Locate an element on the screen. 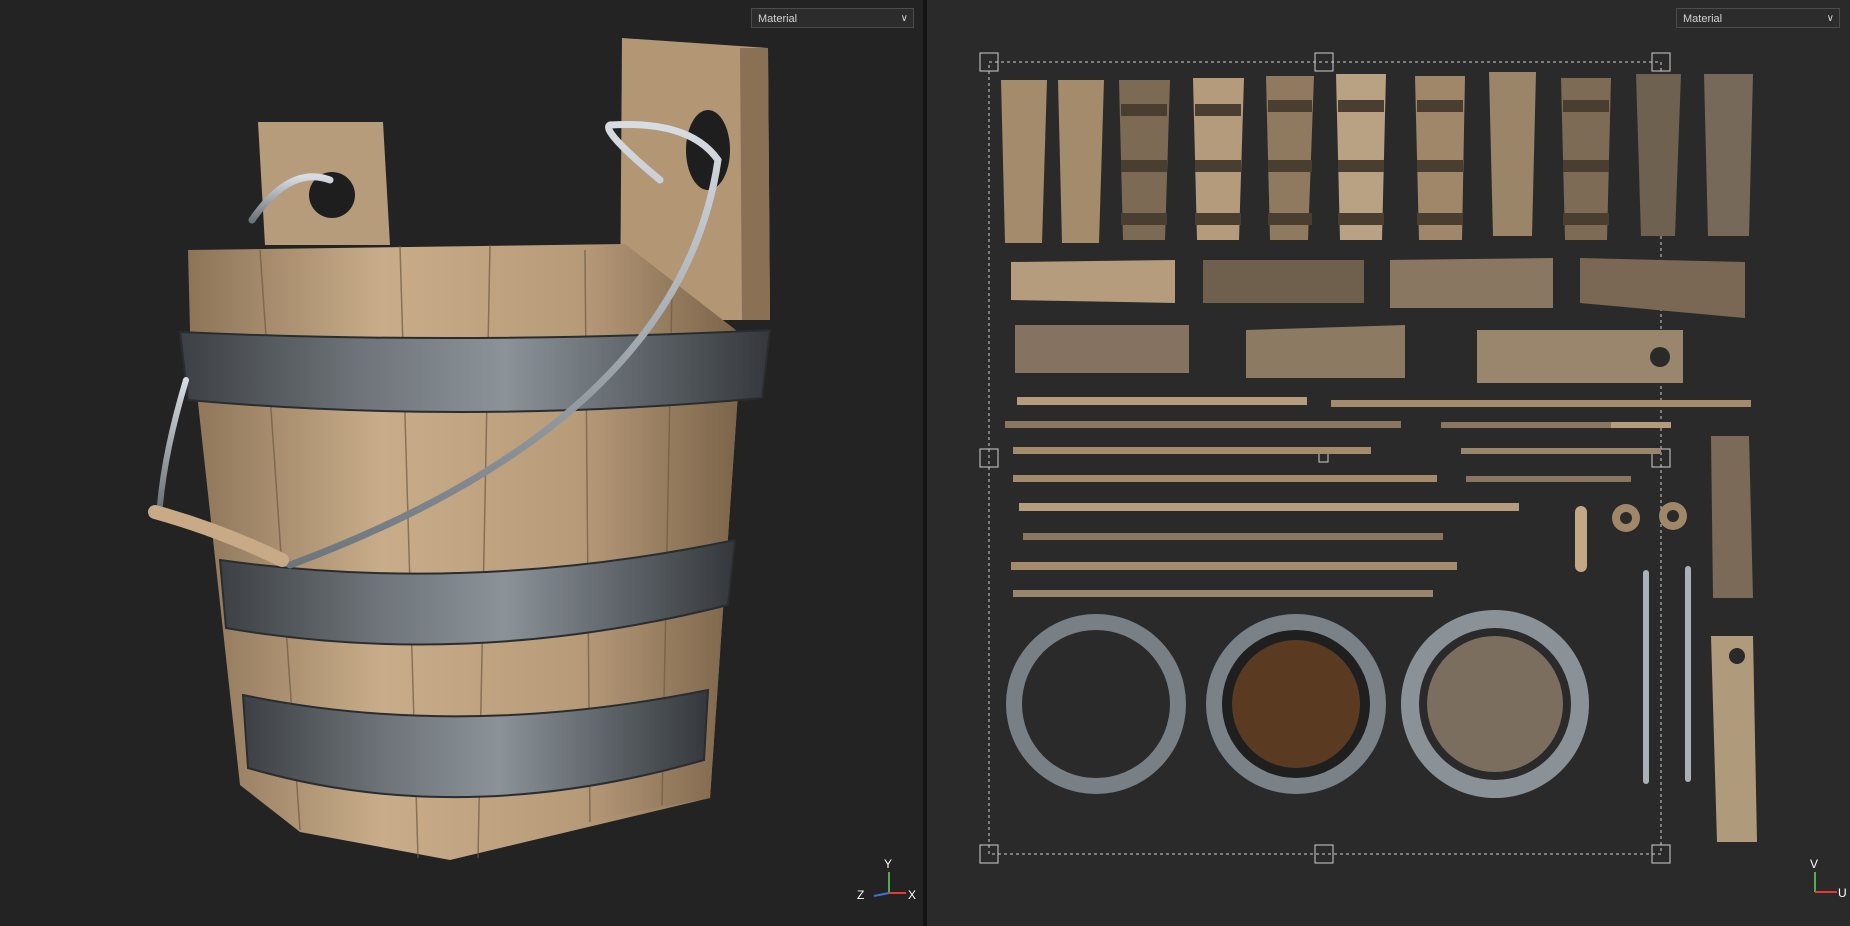 This screenshot has height=926, width=1850. selection-pivot is located at coordinates (1323, 457).